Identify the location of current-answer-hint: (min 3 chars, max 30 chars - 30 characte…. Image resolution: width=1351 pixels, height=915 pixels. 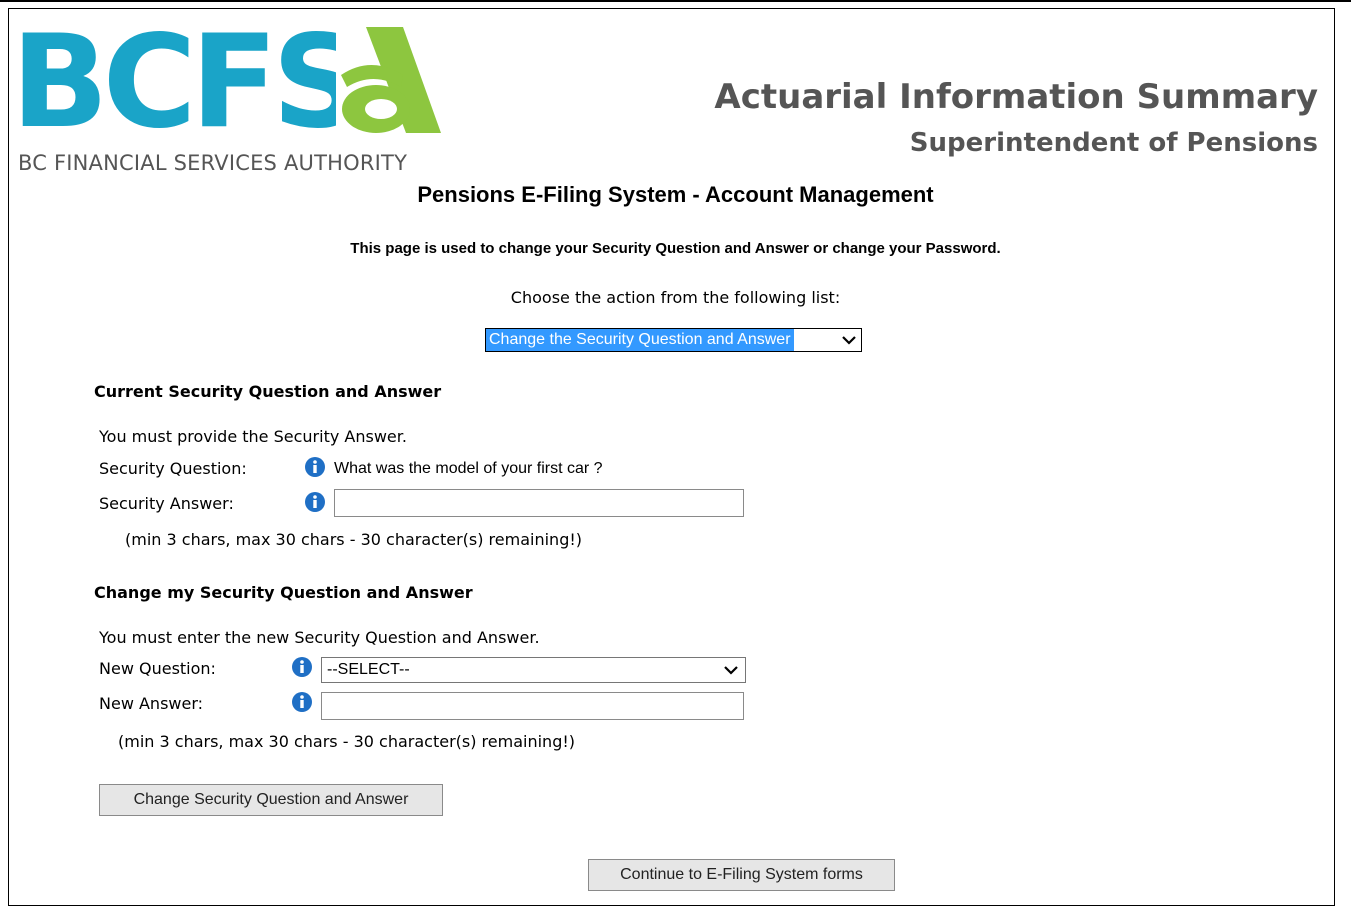
(353, 539).